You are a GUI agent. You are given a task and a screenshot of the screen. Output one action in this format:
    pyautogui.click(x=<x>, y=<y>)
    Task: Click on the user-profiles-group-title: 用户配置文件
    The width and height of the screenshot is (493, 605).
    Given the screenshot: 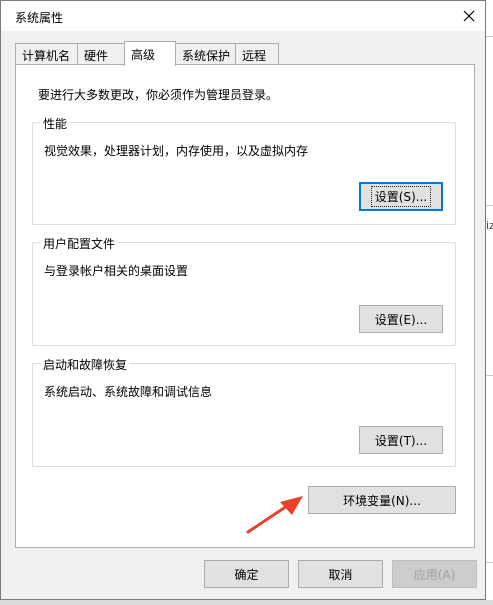 What is the action you would take?
    pyautogui.click(x=79, y=243)
    